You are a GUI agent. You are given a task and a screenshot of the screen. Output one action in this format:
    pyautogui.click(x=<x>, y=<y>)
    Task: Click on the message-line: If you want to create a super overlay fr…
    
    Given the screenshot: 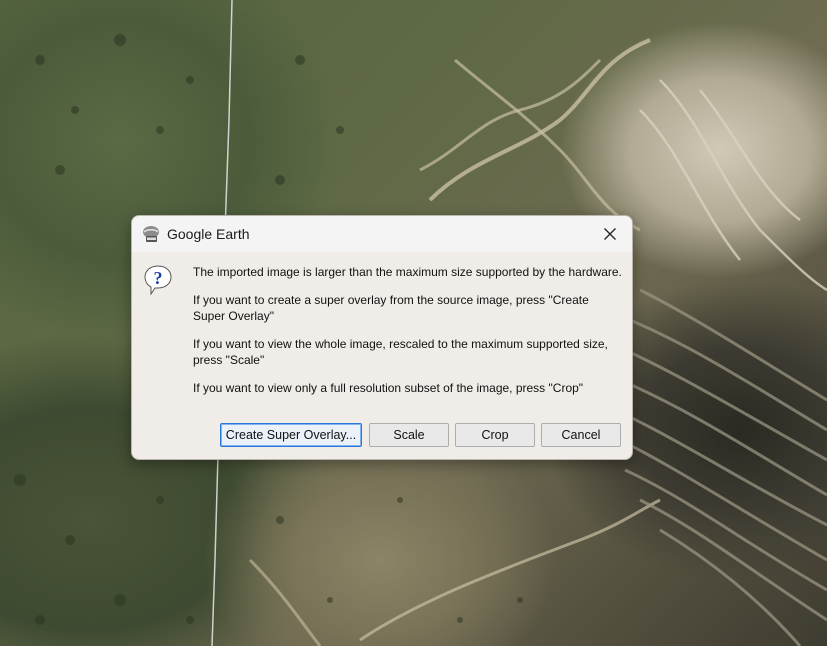 What is the action you would take?
    pyautogui.click(x=391, y=308)
    